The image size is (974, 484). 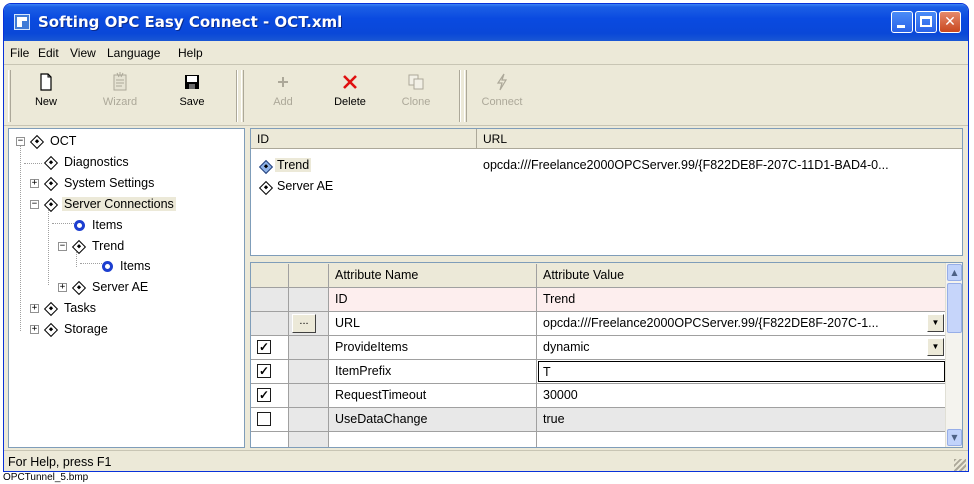 What do you see at coordinates (350, 96) in the screenshot?
I see `delete-button: Delete` at bounding box center [350, 96].